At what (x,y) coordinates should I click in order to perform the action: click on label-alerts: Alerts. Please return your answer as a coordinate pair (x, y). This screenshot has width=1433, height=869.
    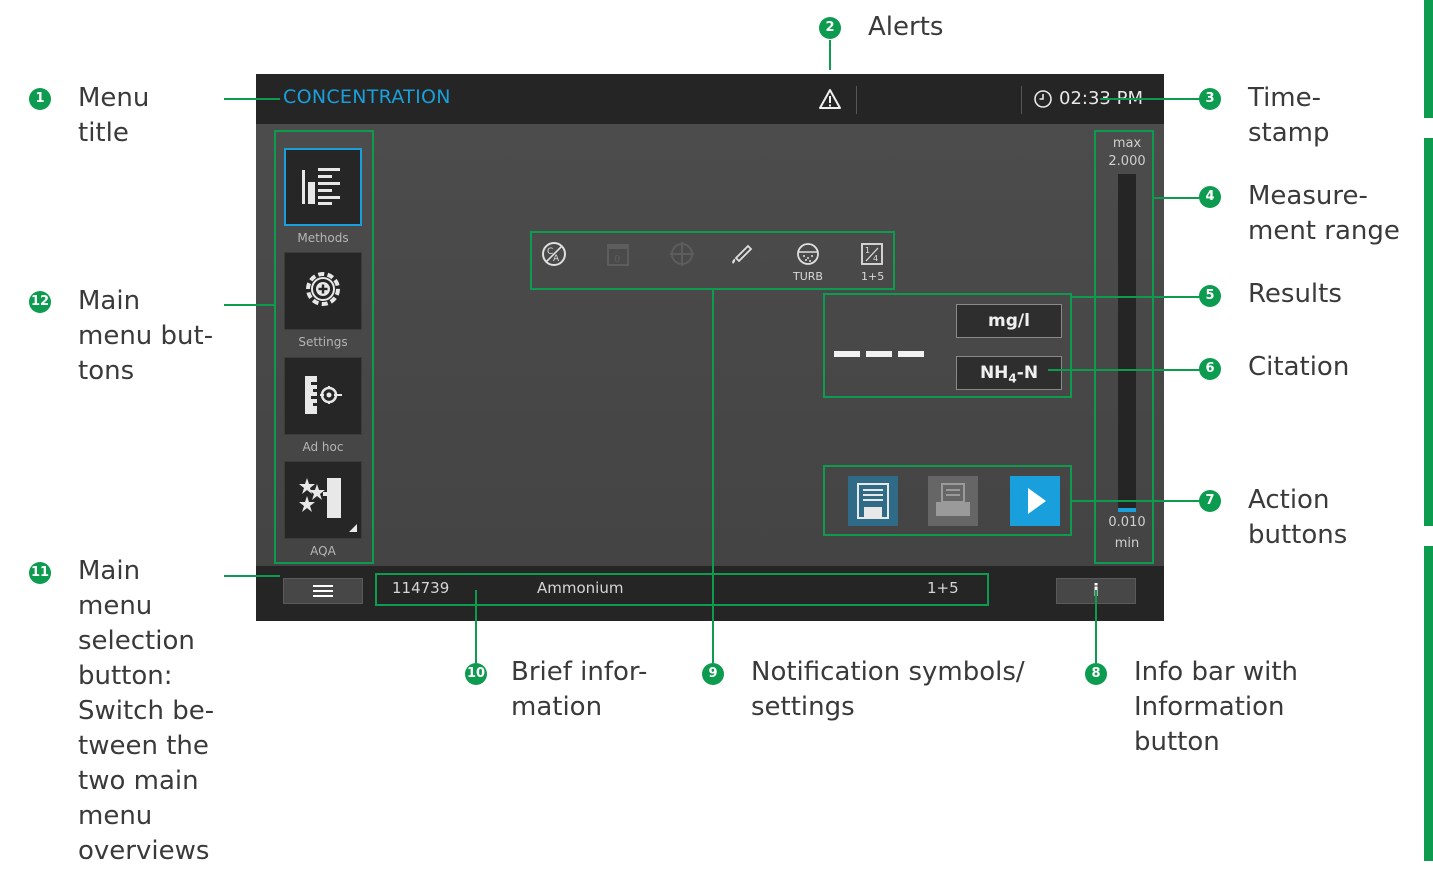
    Looking at the image, I should click on (906, 27).